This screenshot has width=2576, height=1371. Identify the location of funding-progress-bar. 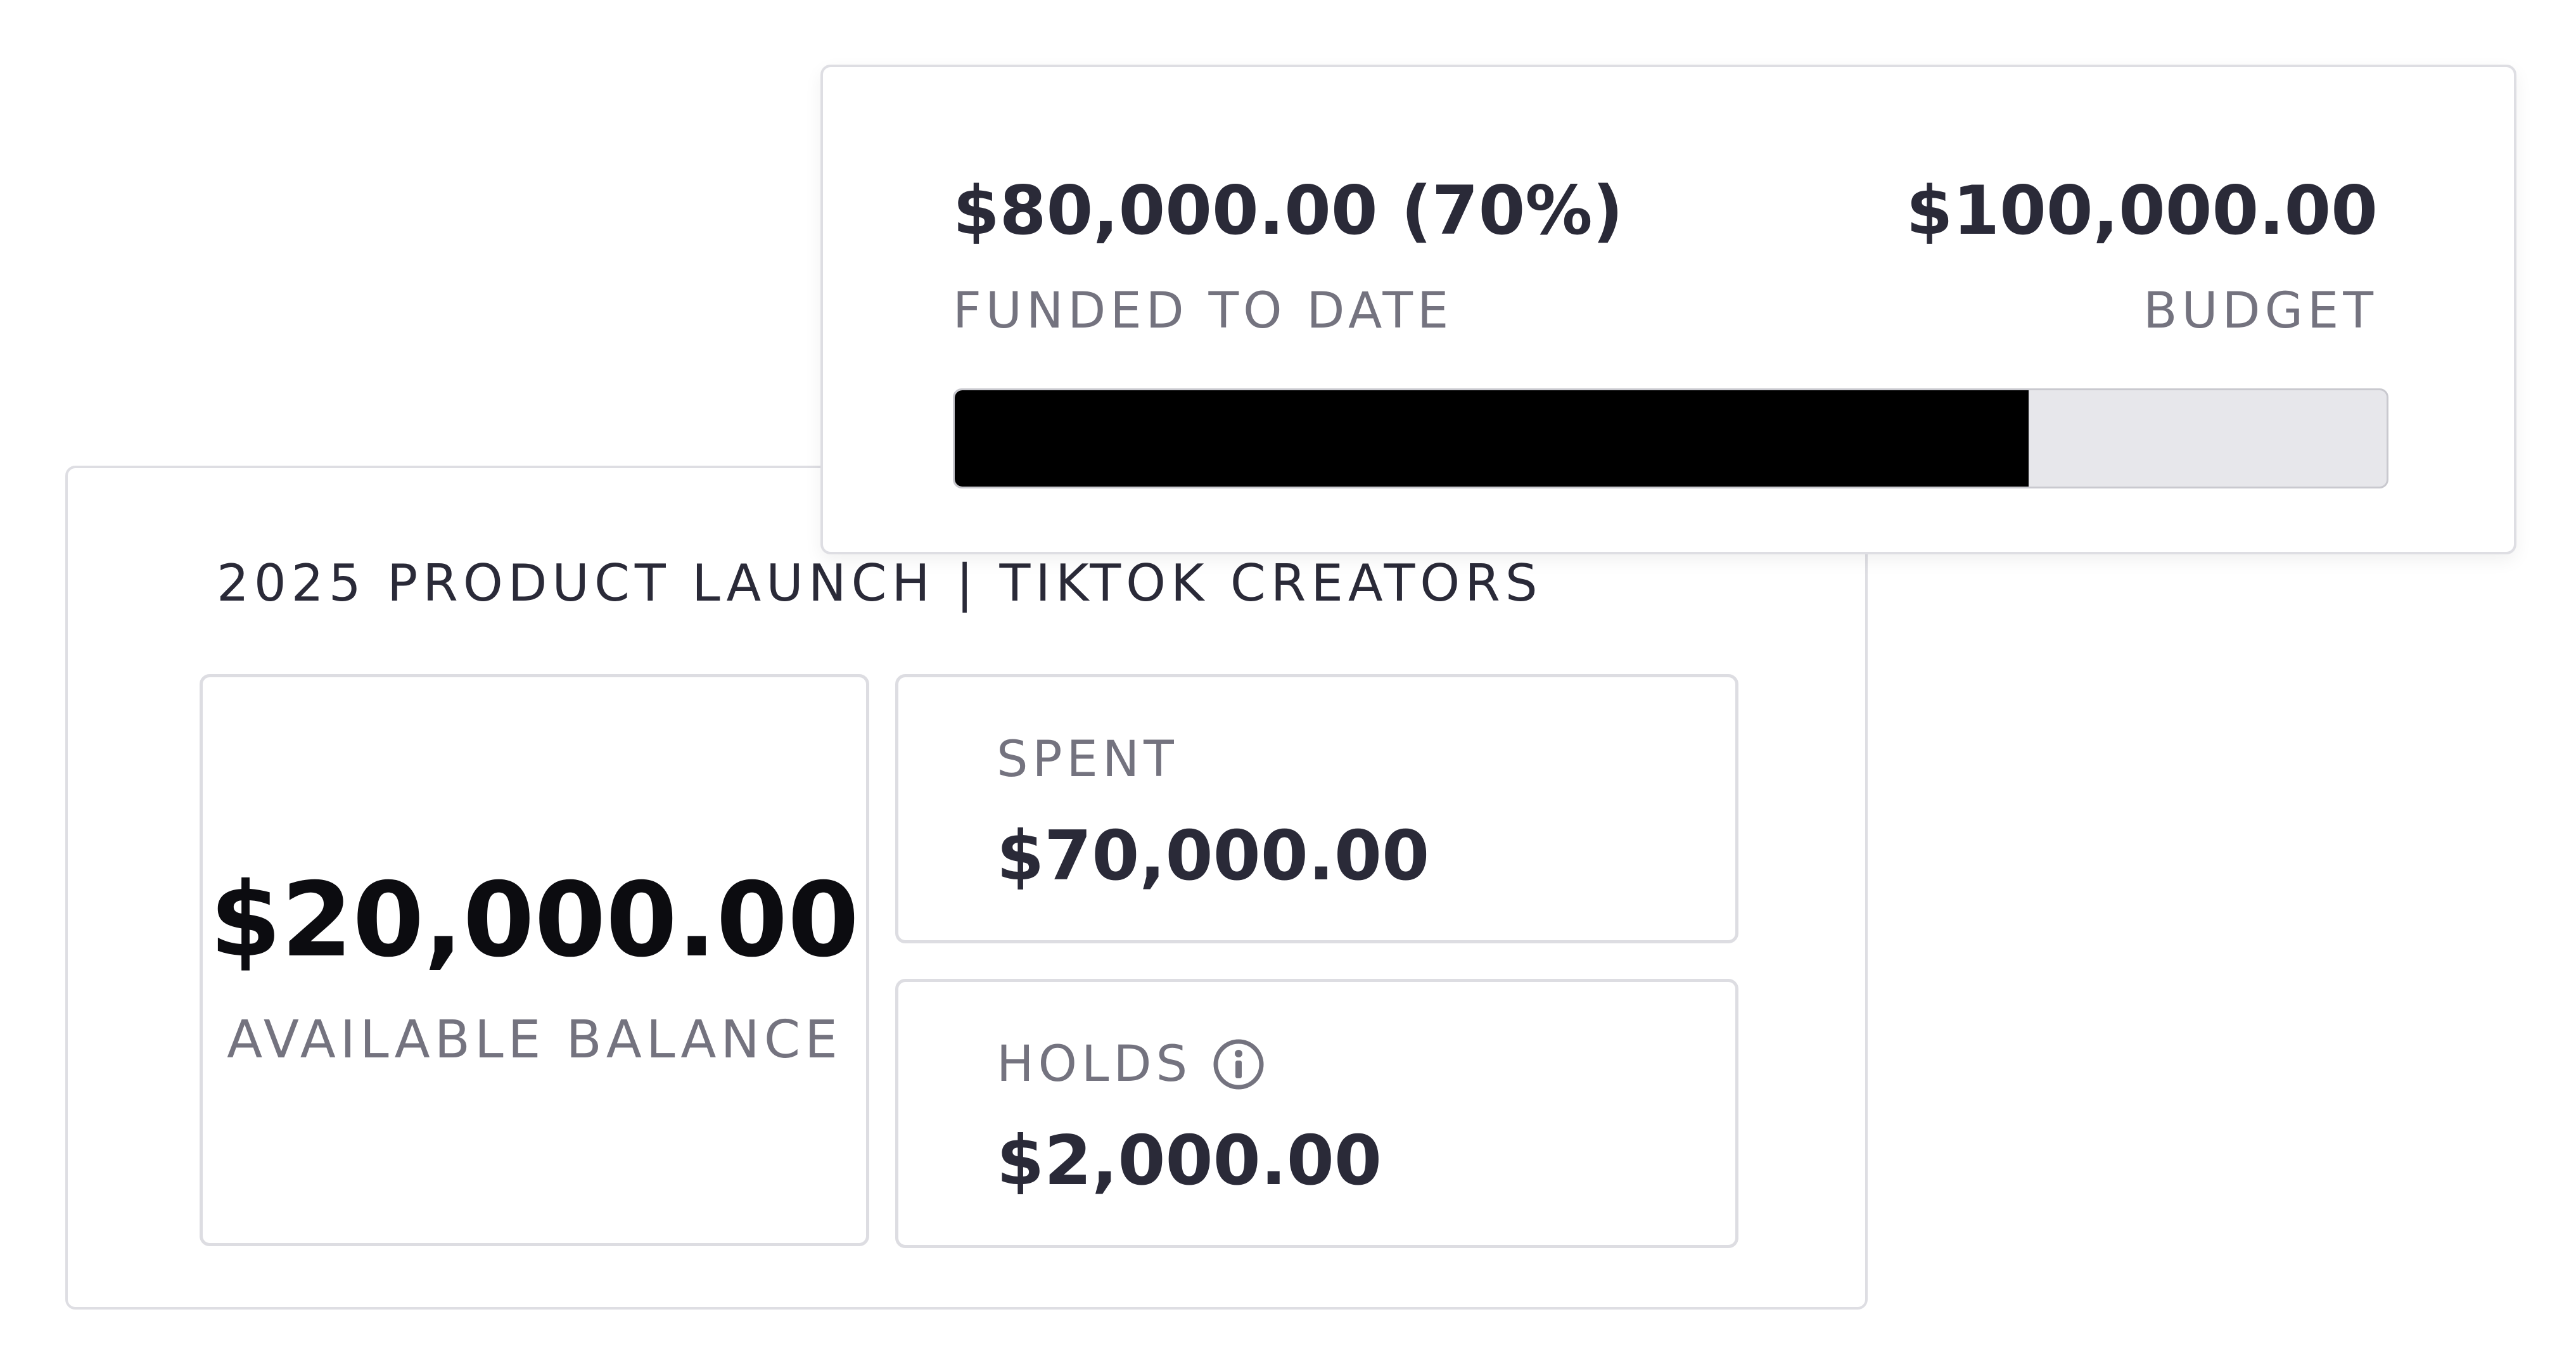
(1671, 438).